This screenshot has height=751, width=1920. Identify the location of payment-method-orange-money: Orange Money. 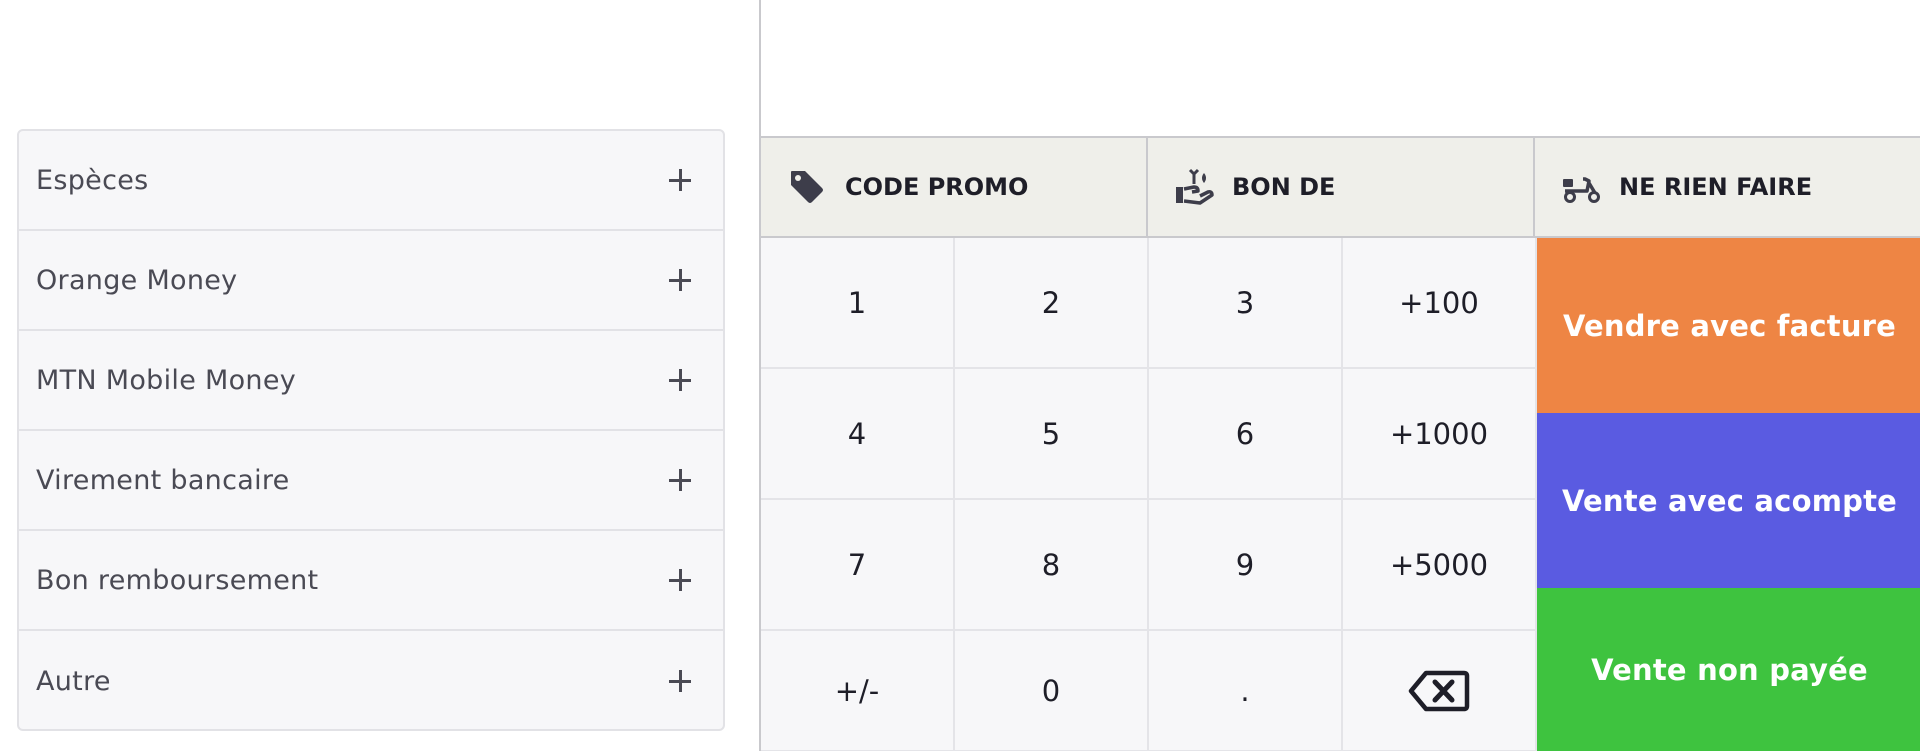
(371, 281).